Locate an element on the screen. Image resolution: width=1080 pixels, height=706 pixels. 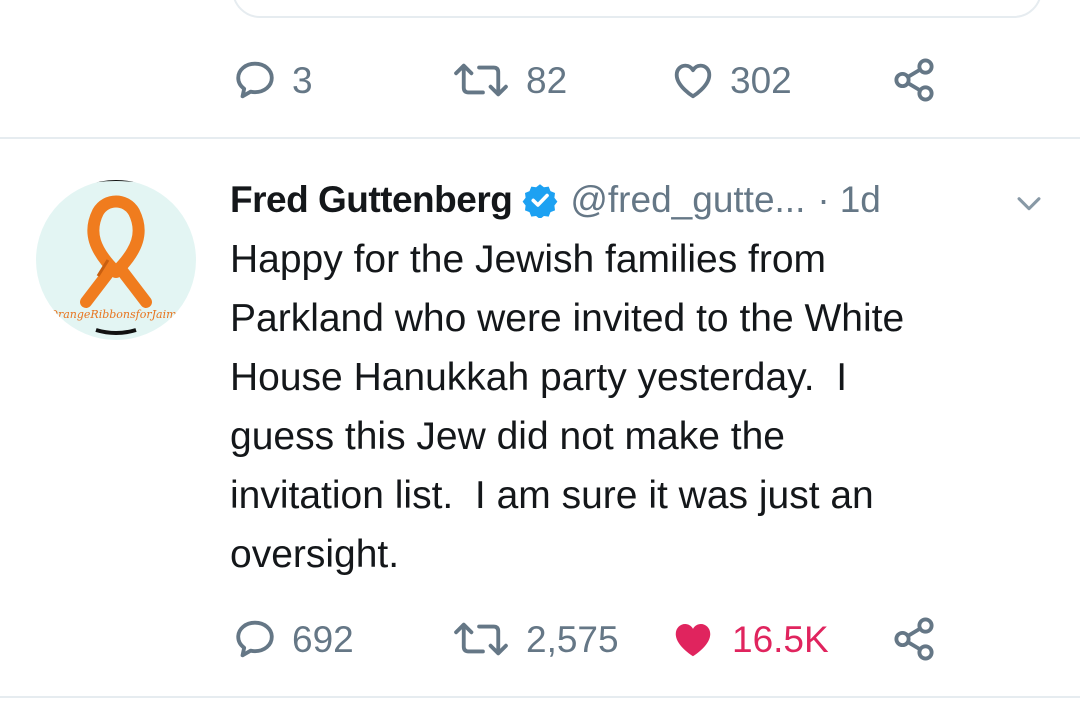
retweet-button: 2,575 is located at coordinates (534, 639).